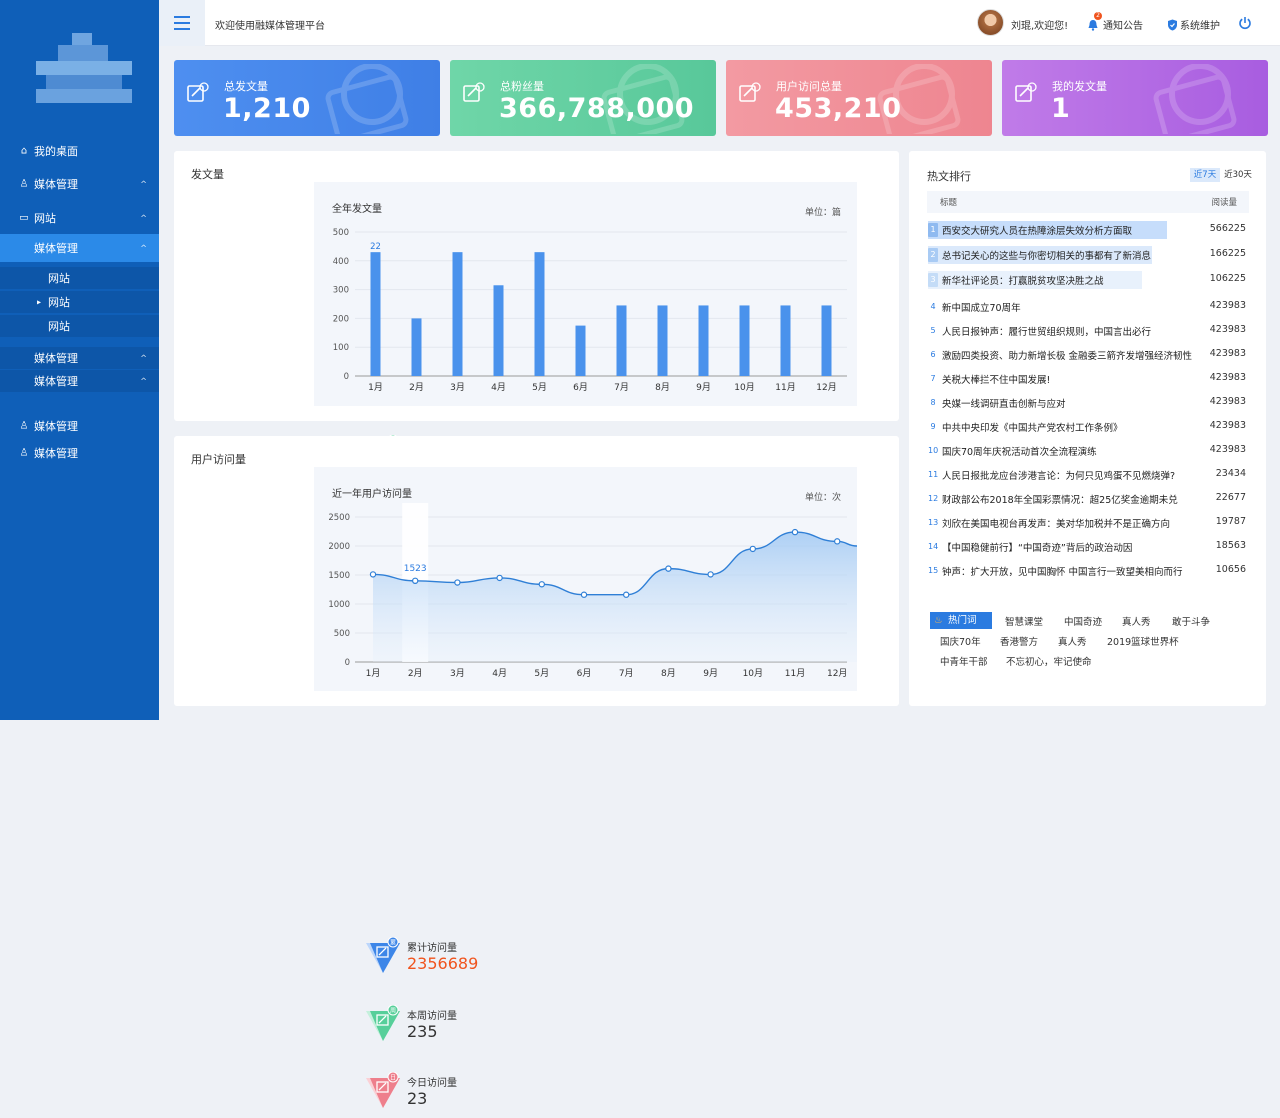 The image size is (1280, 1118). I want to click on hot-article-row: 14 【中国稳健前行】“中国奇迹”背后的政治动因 18563, so click(1087, 547).